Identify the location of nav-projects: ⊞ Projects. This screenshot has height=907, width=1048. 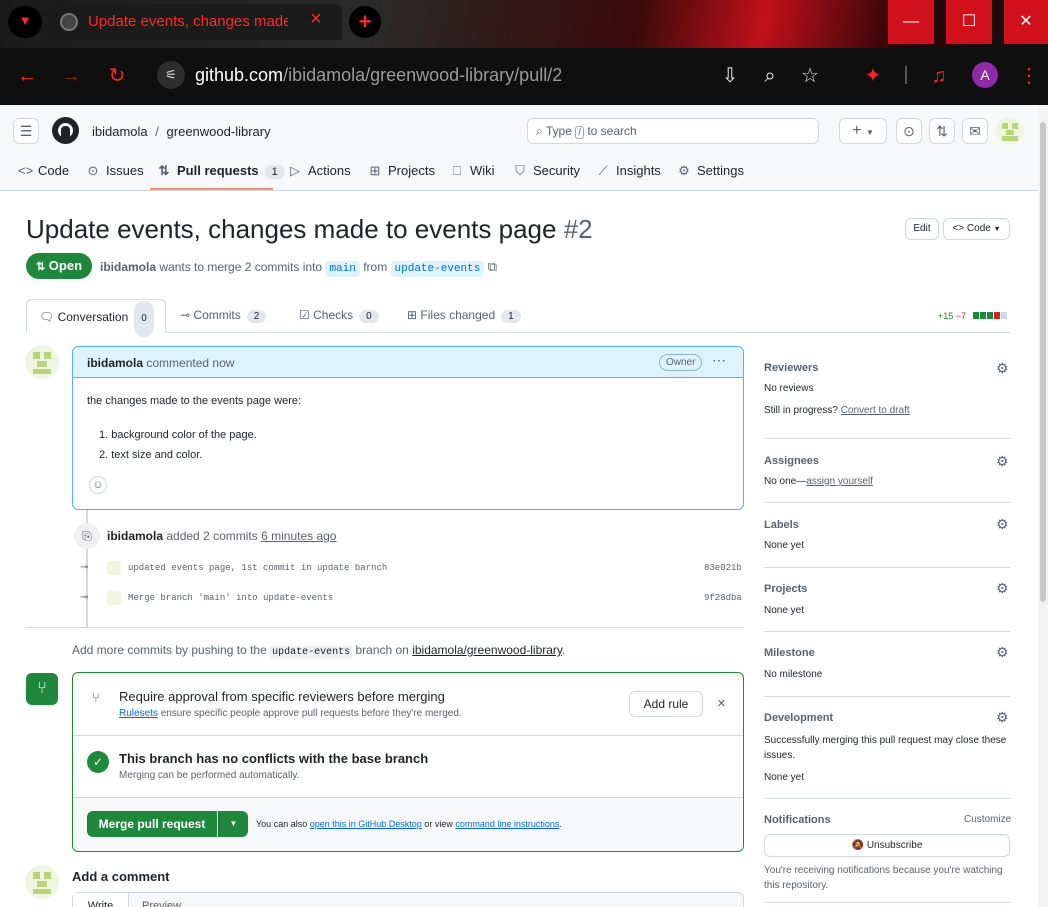
(401, 171).